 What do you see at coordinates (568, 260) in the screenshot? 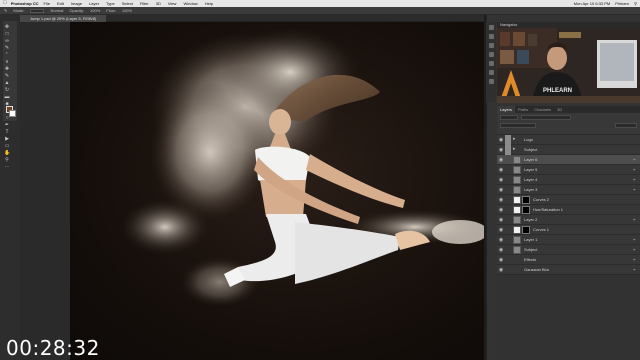
I see `layer-row: ◉ Effects ⚭` at bounding box center [568, 260].